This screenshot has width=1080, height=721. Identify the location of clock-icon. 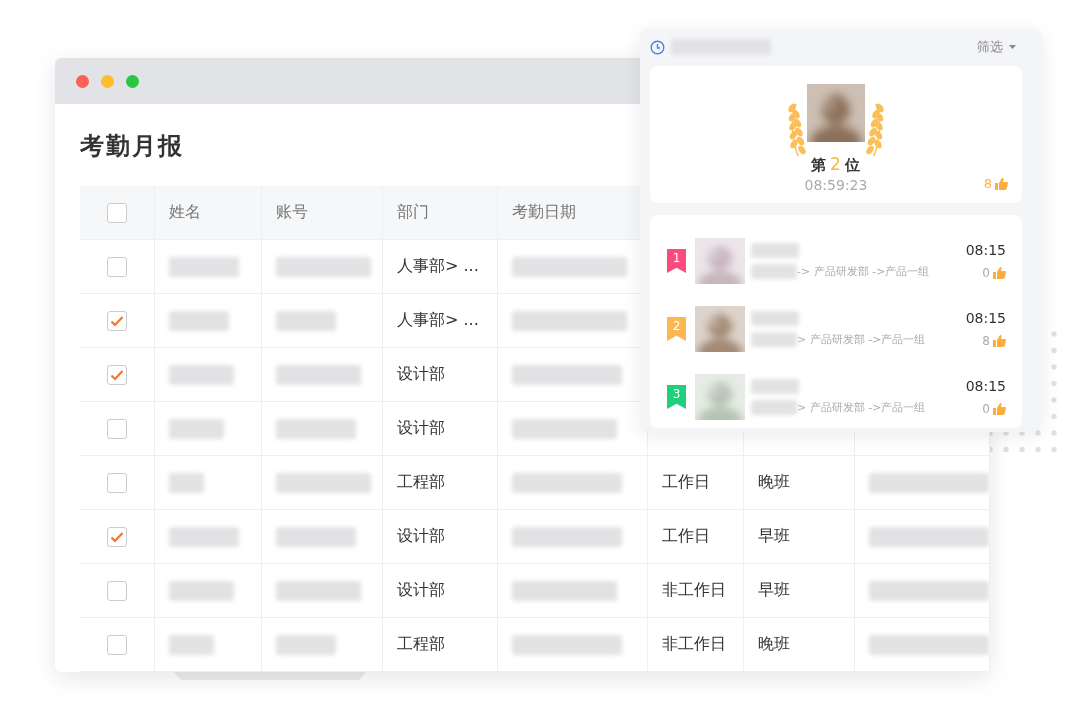
(657, 47).